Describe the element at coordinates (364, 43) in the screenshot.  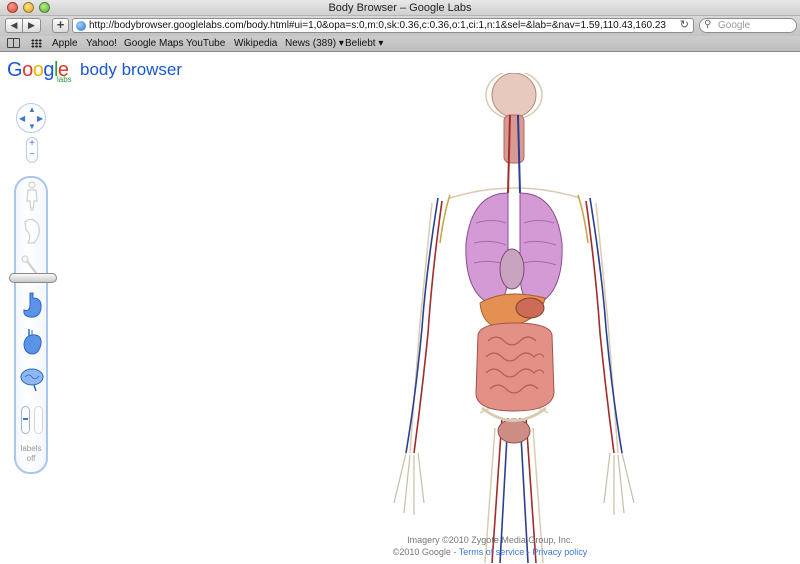
I see `bookmark-beliebt: Beliebt ▾` at that location.